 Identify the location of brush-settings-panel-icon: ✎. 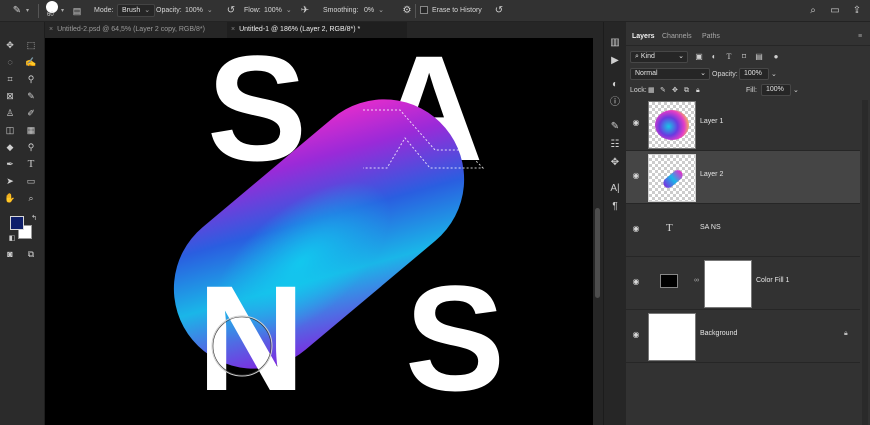
(615, 127).